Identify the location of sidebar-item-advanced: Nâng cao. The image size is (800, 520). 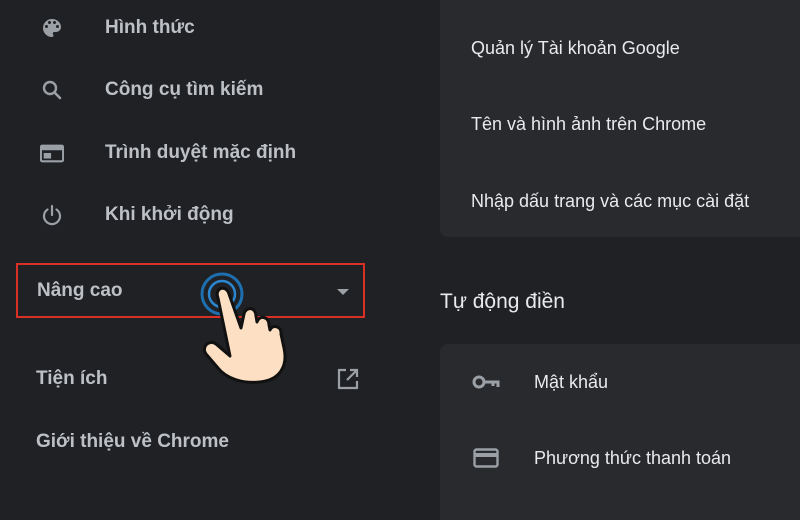
(190, 290).